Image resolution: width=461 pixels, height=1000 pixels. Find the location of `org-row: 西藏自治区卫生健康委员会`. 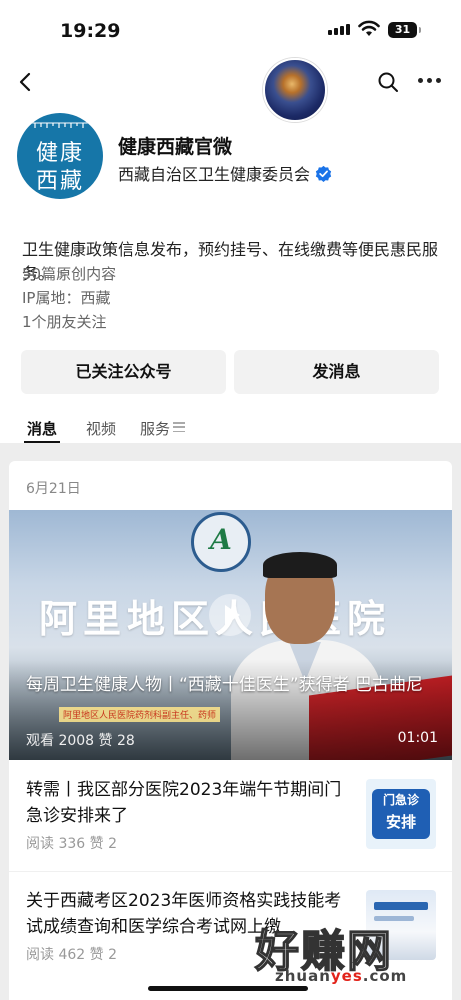

org-row: 西藏自治区卫生健康委员会 is located at coordinates (225, 173).